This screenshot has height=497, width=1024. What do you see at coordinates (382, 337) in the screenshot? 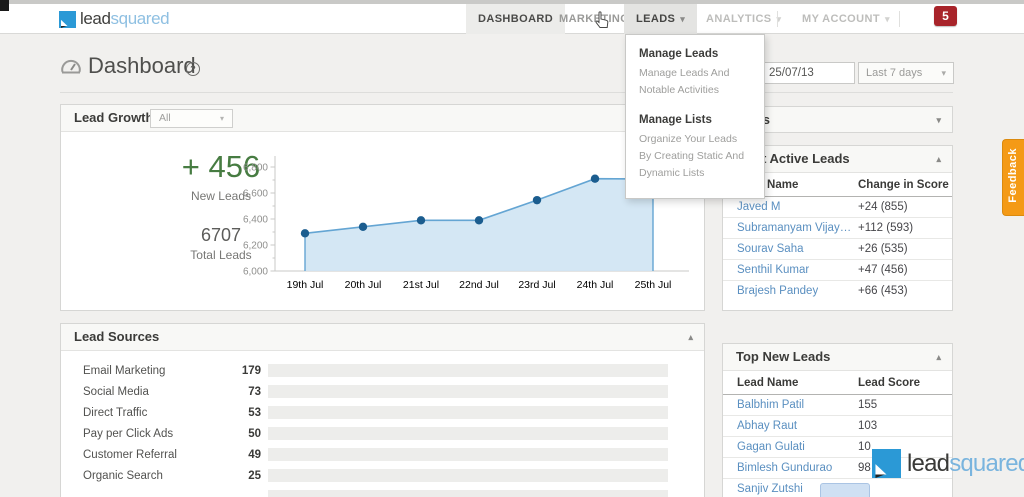
I see `lead-sources-panel-header: Lead Sources ▴` at bounding box center [382, 337].